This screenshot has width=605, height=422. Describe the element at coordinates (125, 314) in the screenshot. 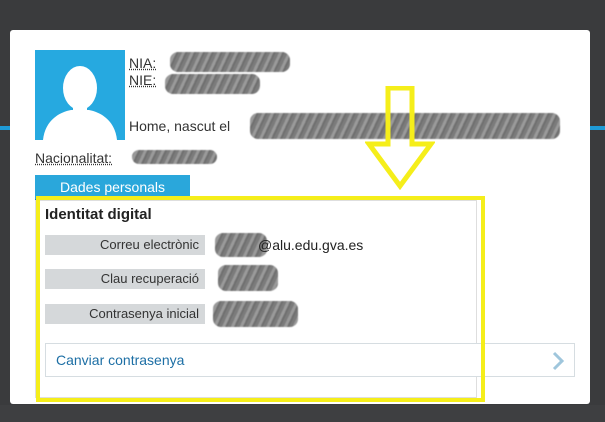

I see `initial-password-label: Contrasenya inicial` at that location.